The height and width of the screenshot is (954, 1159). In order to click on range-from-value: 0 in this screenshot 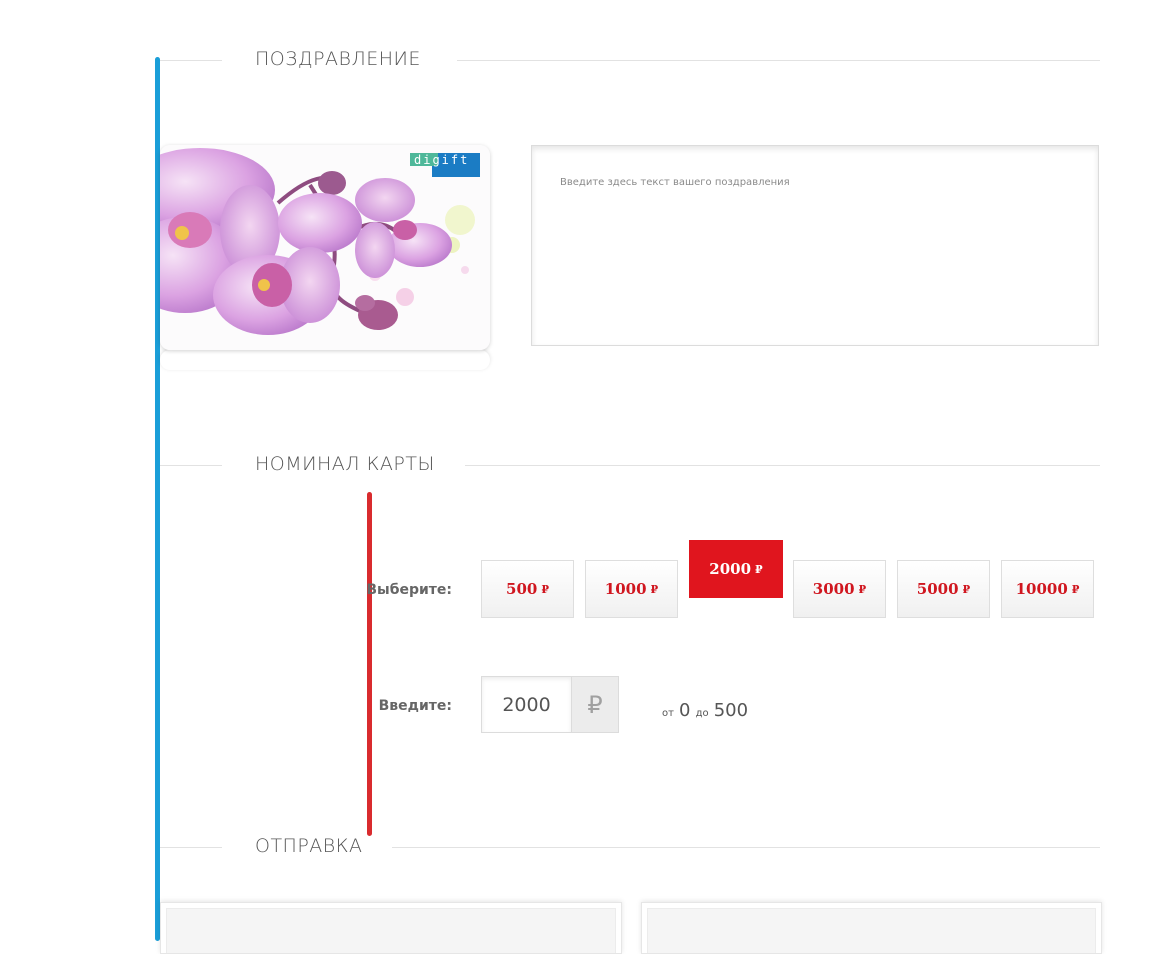, I will do `click(685, 710)`.